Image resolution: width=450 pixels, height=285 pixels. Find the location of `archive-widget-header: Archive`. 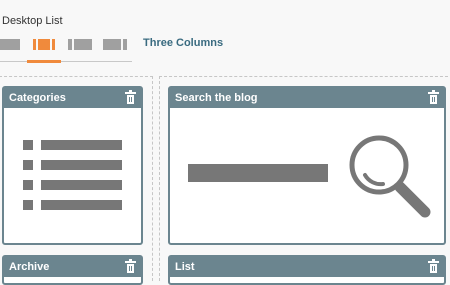

archive-widget-header: Archive is located at coordinates (72, 267).